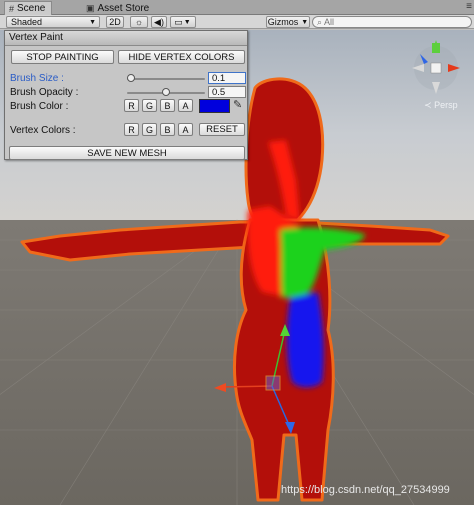 This screenshot has height=505, width=474. I want to click on perspective-icon: ≺, so click(428, 105).